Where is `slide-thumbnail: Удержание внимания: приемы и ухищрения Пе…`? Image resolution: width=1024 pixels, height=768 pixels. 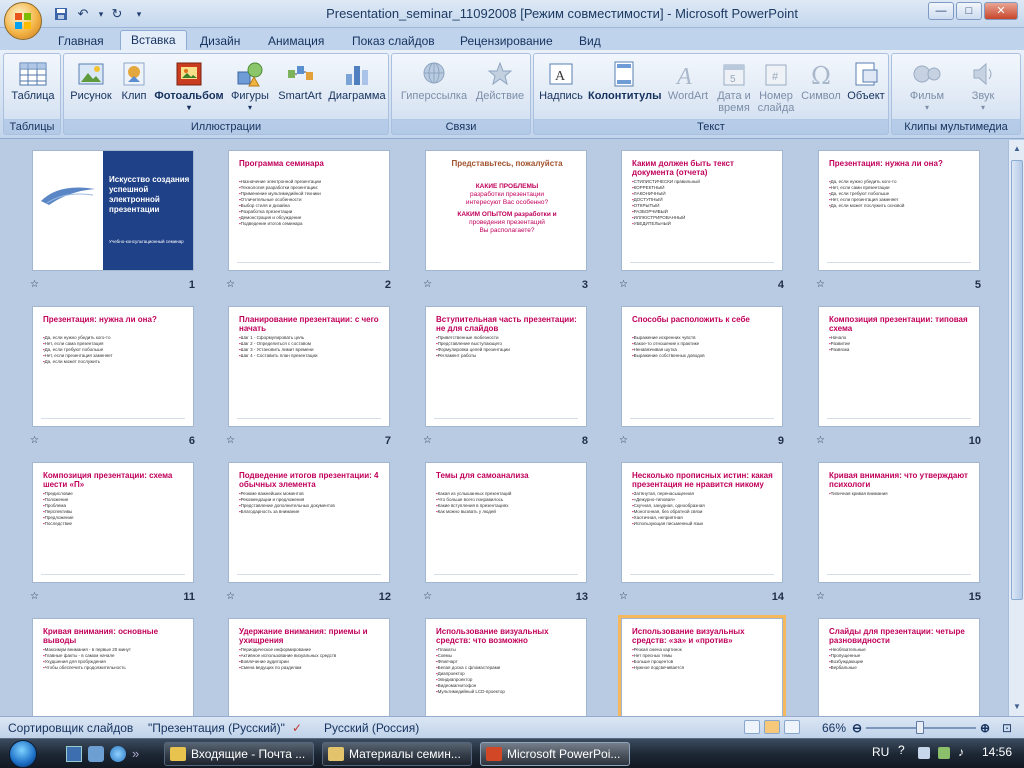 slide-thumbnail: Удержание внимания: приемы и ухищрения Пе… is located at coordinates (309, 667).